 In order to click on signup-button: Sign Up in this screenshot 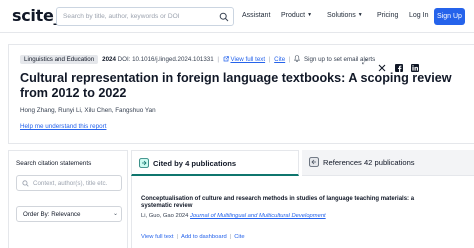, I will do `click(449, 16)`.